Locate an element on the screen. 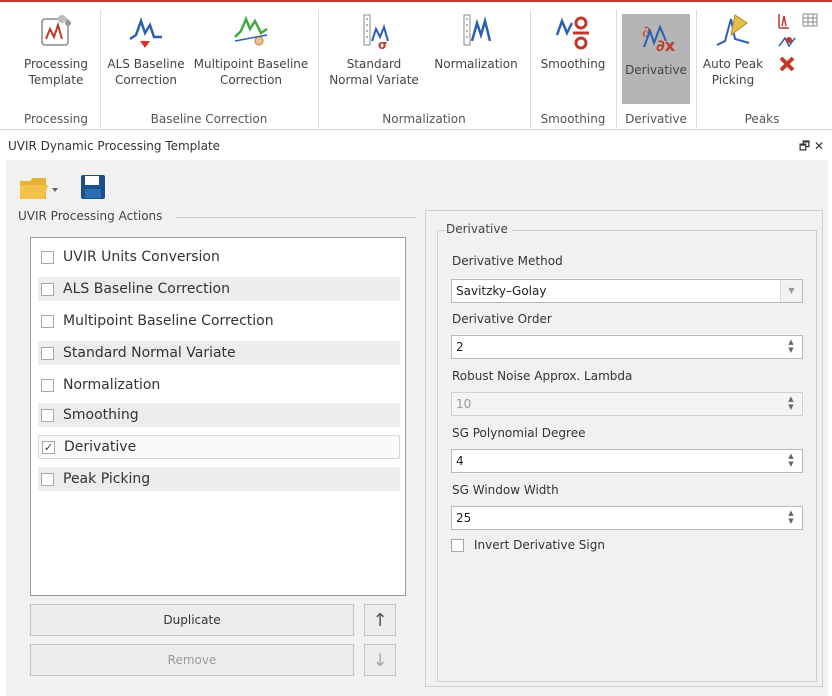  group-peaks: Peaks is located at coordinates (762, 119).